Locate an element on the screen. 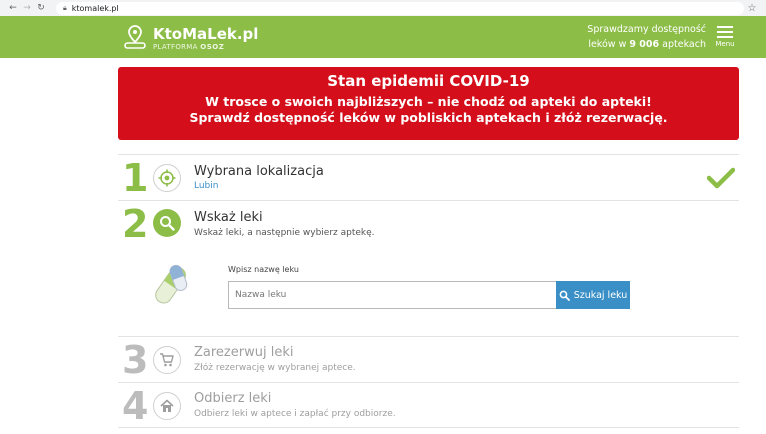  logo-icon is located at coordinates (135, 37).